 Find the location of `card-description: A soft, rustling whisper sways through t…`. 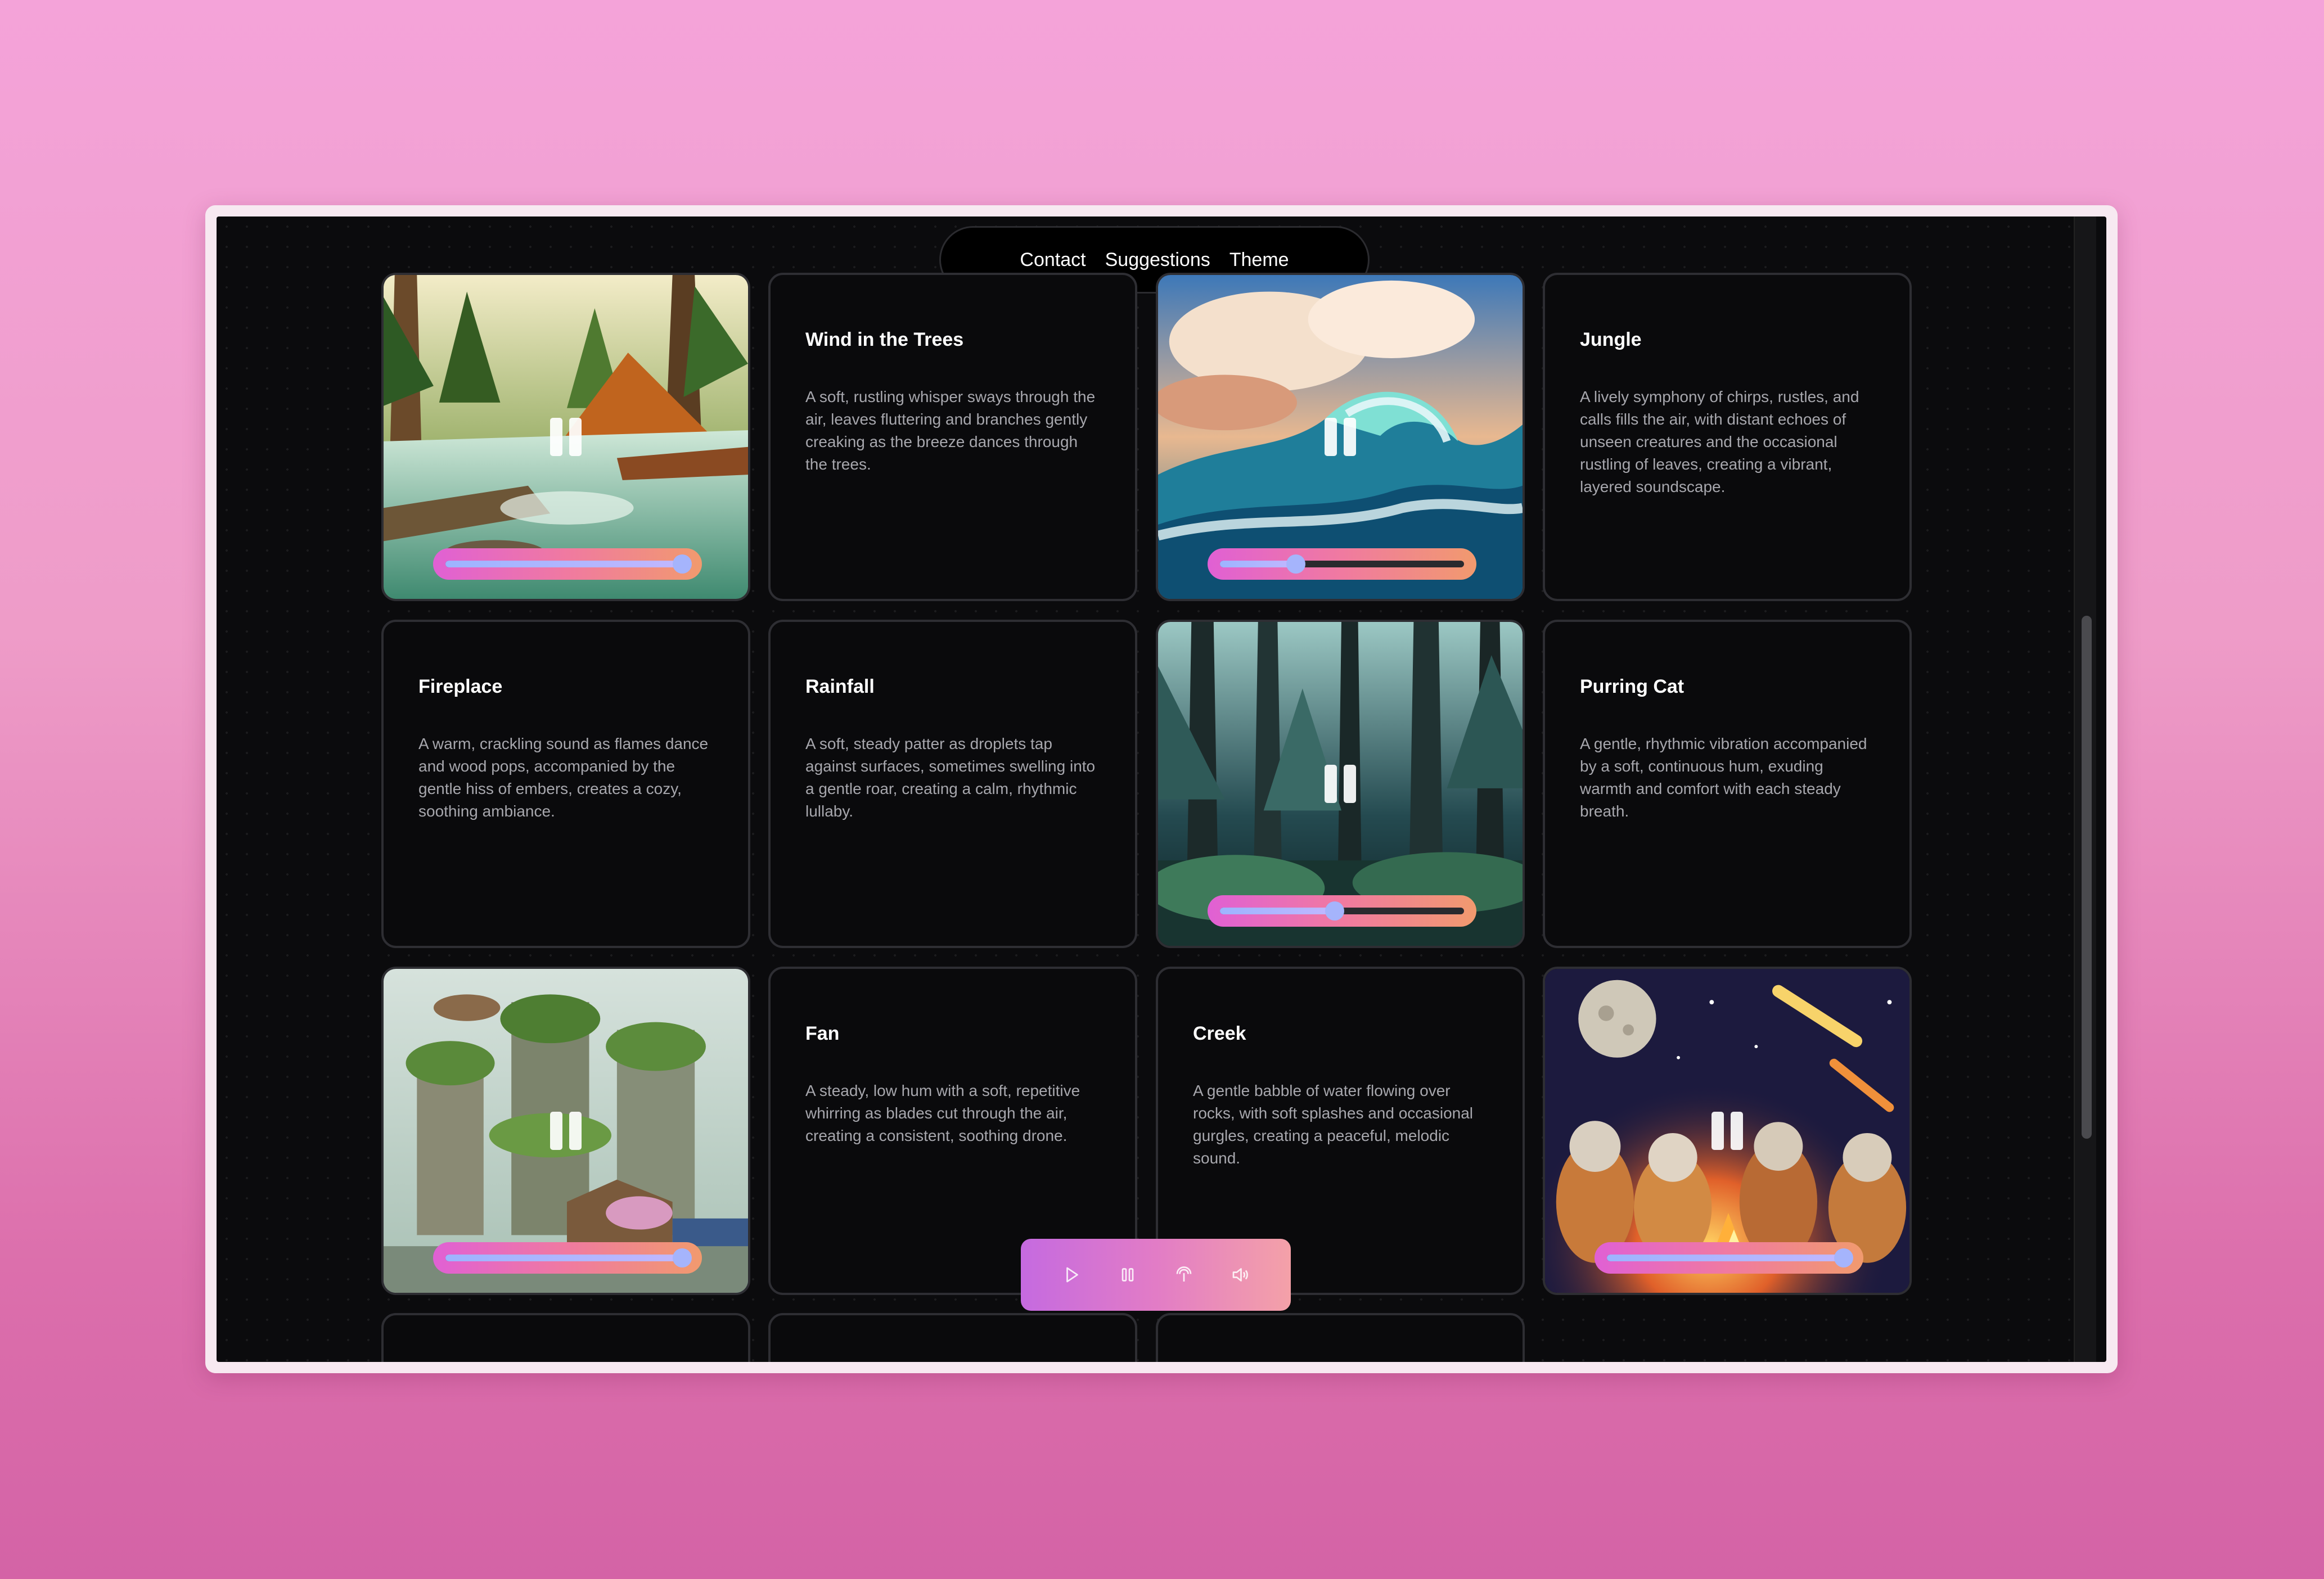

card-description: A soft, rustling whisper sways through t… is located at coordinates (950, 431).